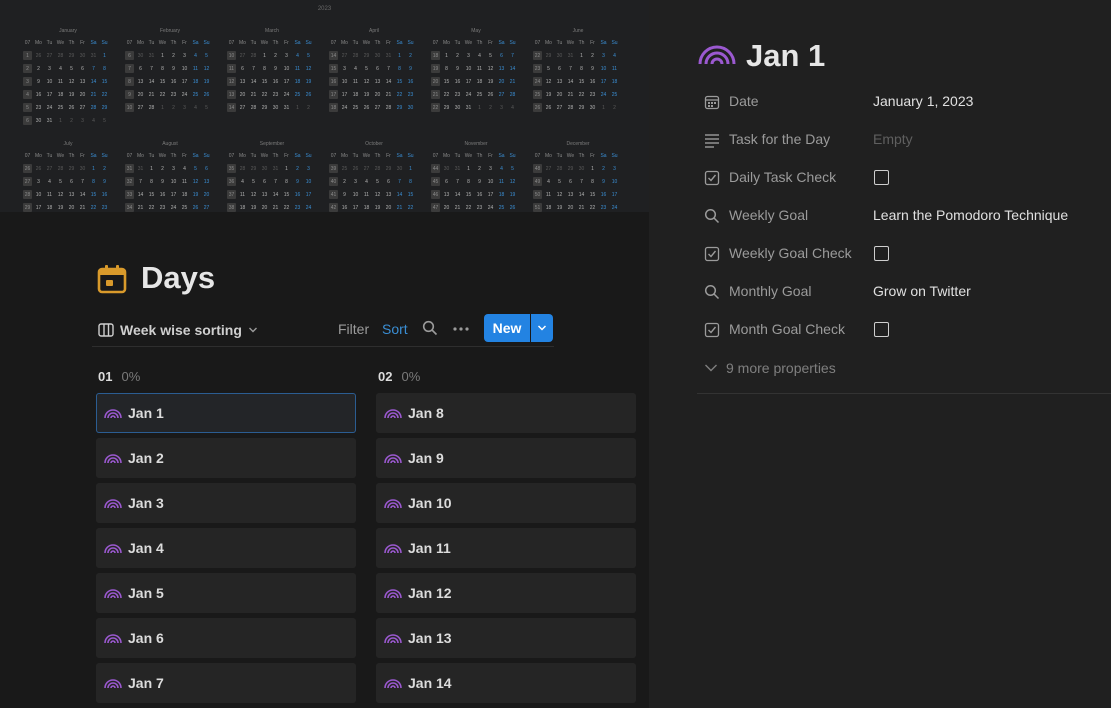 Image resolution: width=1111 pixels, height=708 pixels. I want to click on property-row: Daily Task Check, so click(904, 178).